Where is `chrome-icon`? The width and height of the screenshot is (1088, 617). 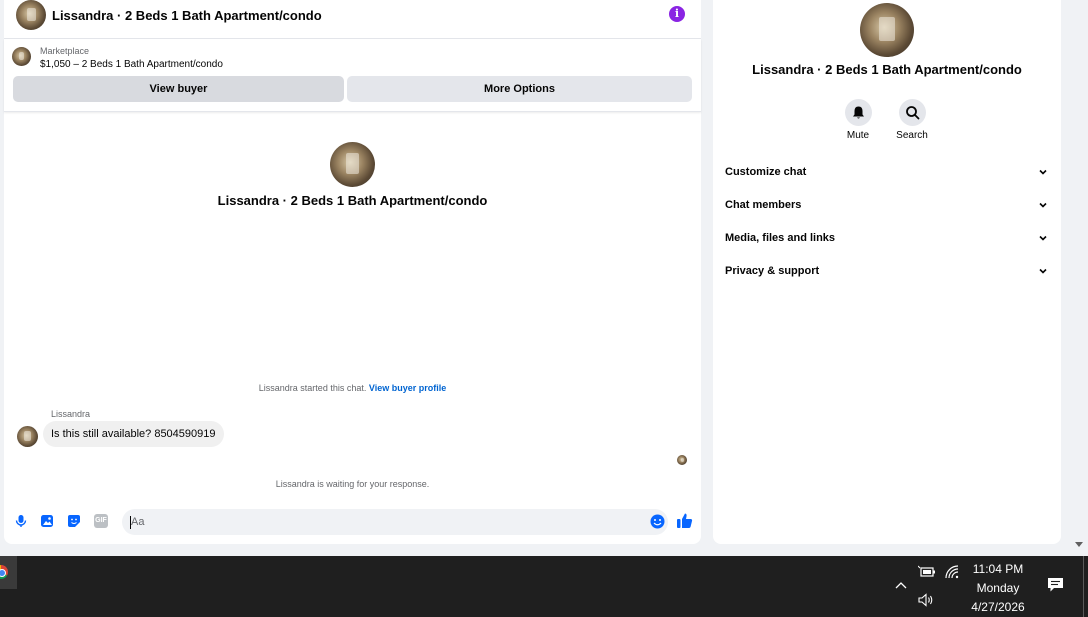 chrome-icon is located at coordinates (4, 572).